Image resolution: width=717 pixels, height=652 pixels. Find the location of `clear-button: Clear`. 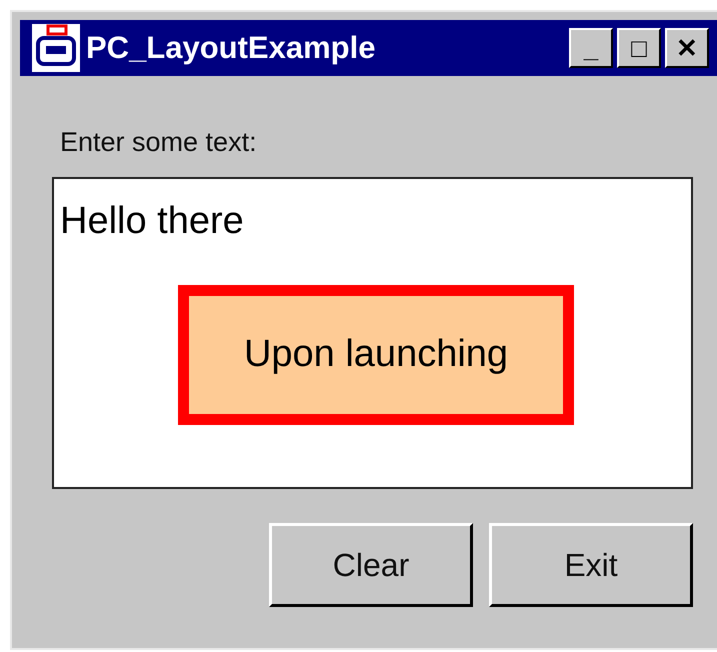

clear-button: Clear is located at coordinates (371, 564).